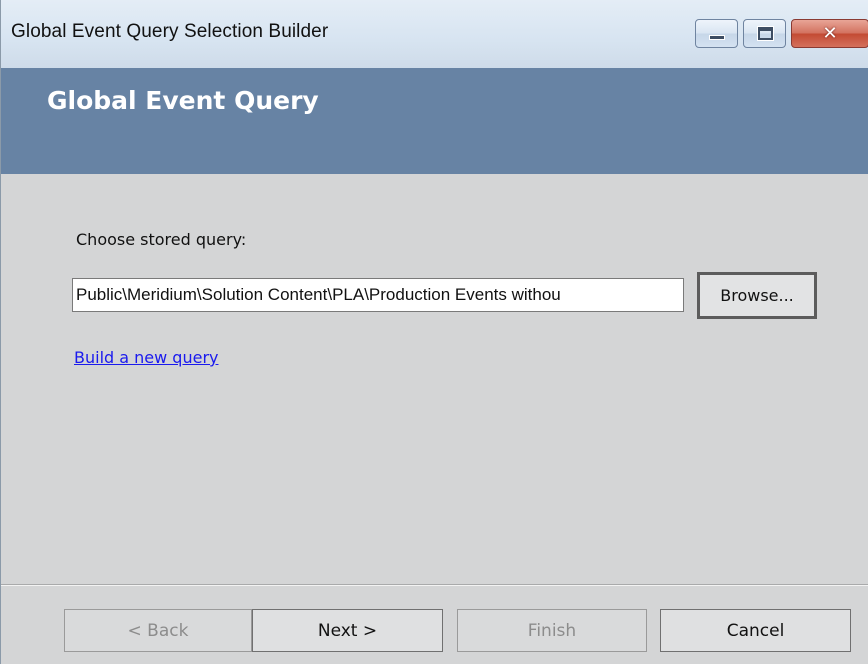 The image size is (868, 664). Describe the element at coordinates (434, 34) in the screenshot. I see `title-bar: Global Event Query Selection Builder ✕` at that location.